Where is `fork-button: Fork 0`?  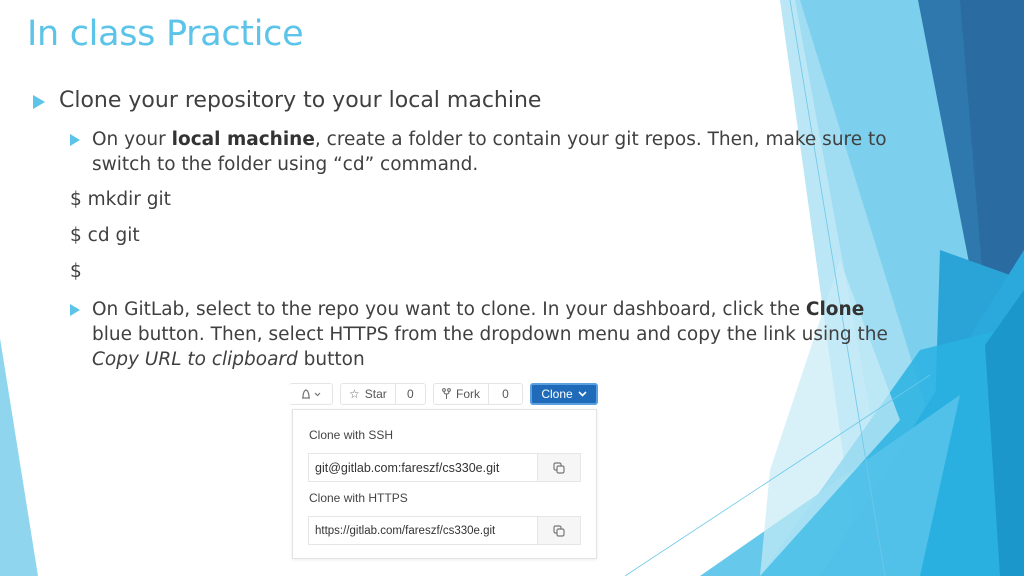
fork-button: Fork 0 is located at coordinates (478, 394).